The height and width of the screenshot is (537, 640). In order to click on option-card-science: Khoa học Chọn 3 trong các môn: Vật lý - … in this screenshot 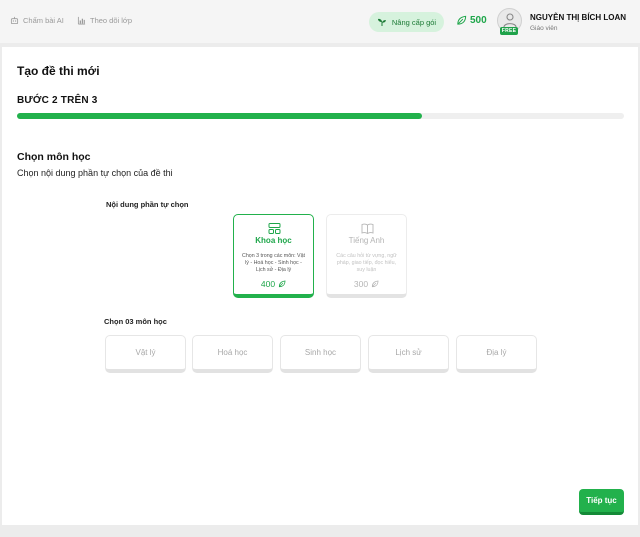, I will do `click(273, 256)`.